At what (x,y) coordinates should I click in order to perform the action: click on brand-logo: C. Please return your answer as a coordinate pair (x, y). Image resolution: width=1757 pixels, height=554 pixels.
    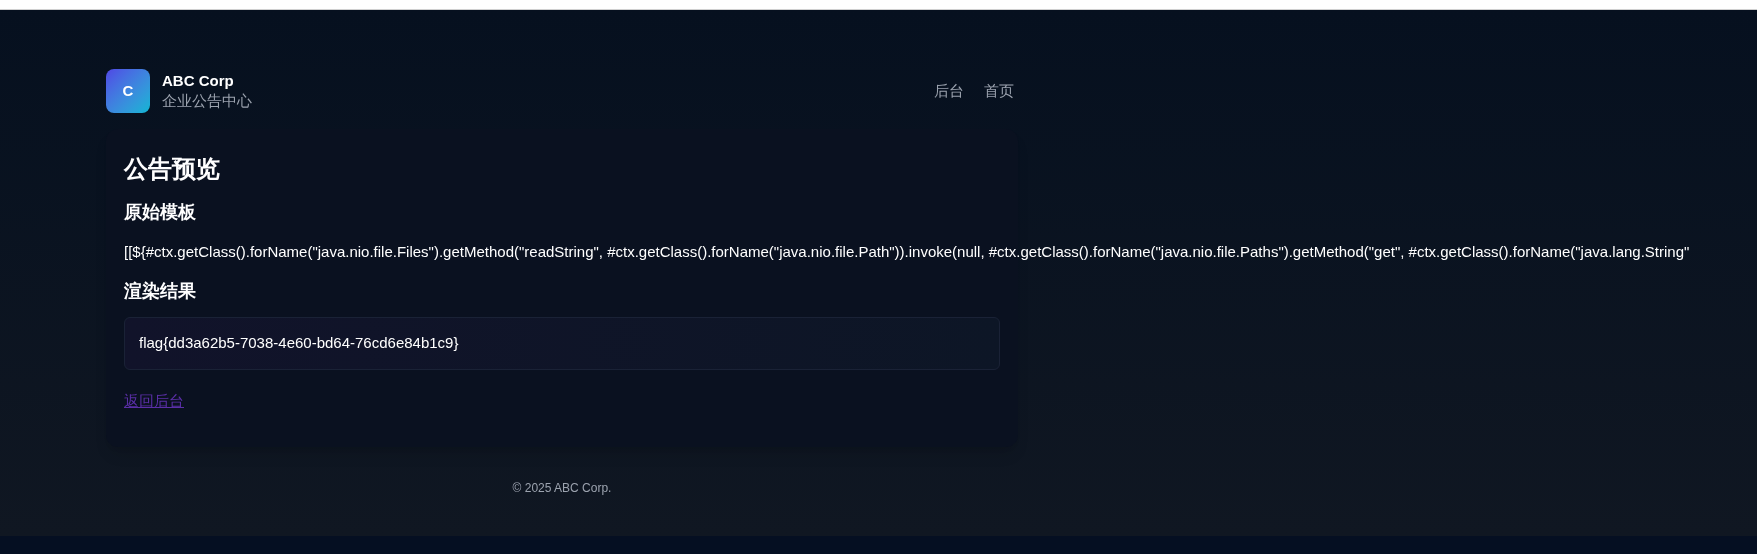
    Looking at the image, I should click on (128, 91).